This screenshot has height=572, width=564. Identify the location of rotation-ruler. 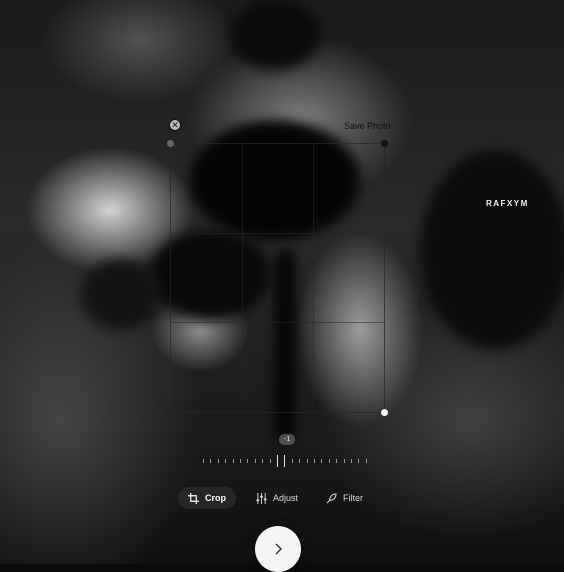
(285, 461).